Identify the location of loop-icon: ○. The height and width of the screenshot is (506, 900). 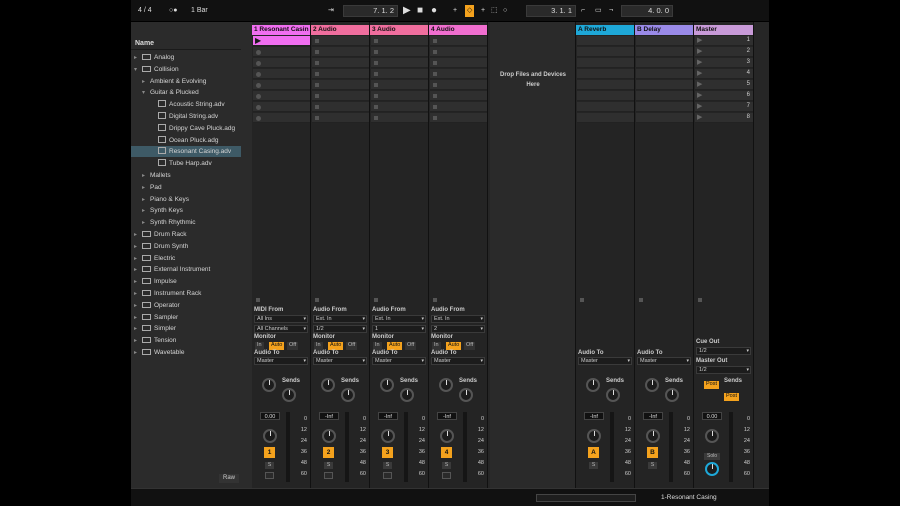
(505, 11).